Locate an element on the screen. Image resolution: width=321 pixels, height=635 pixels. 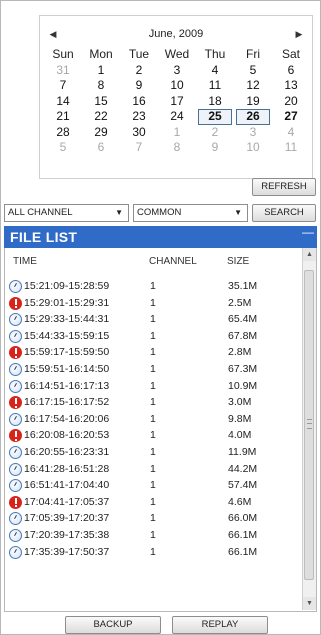
row-size: 66.1M is located at coordinates (243, 551).